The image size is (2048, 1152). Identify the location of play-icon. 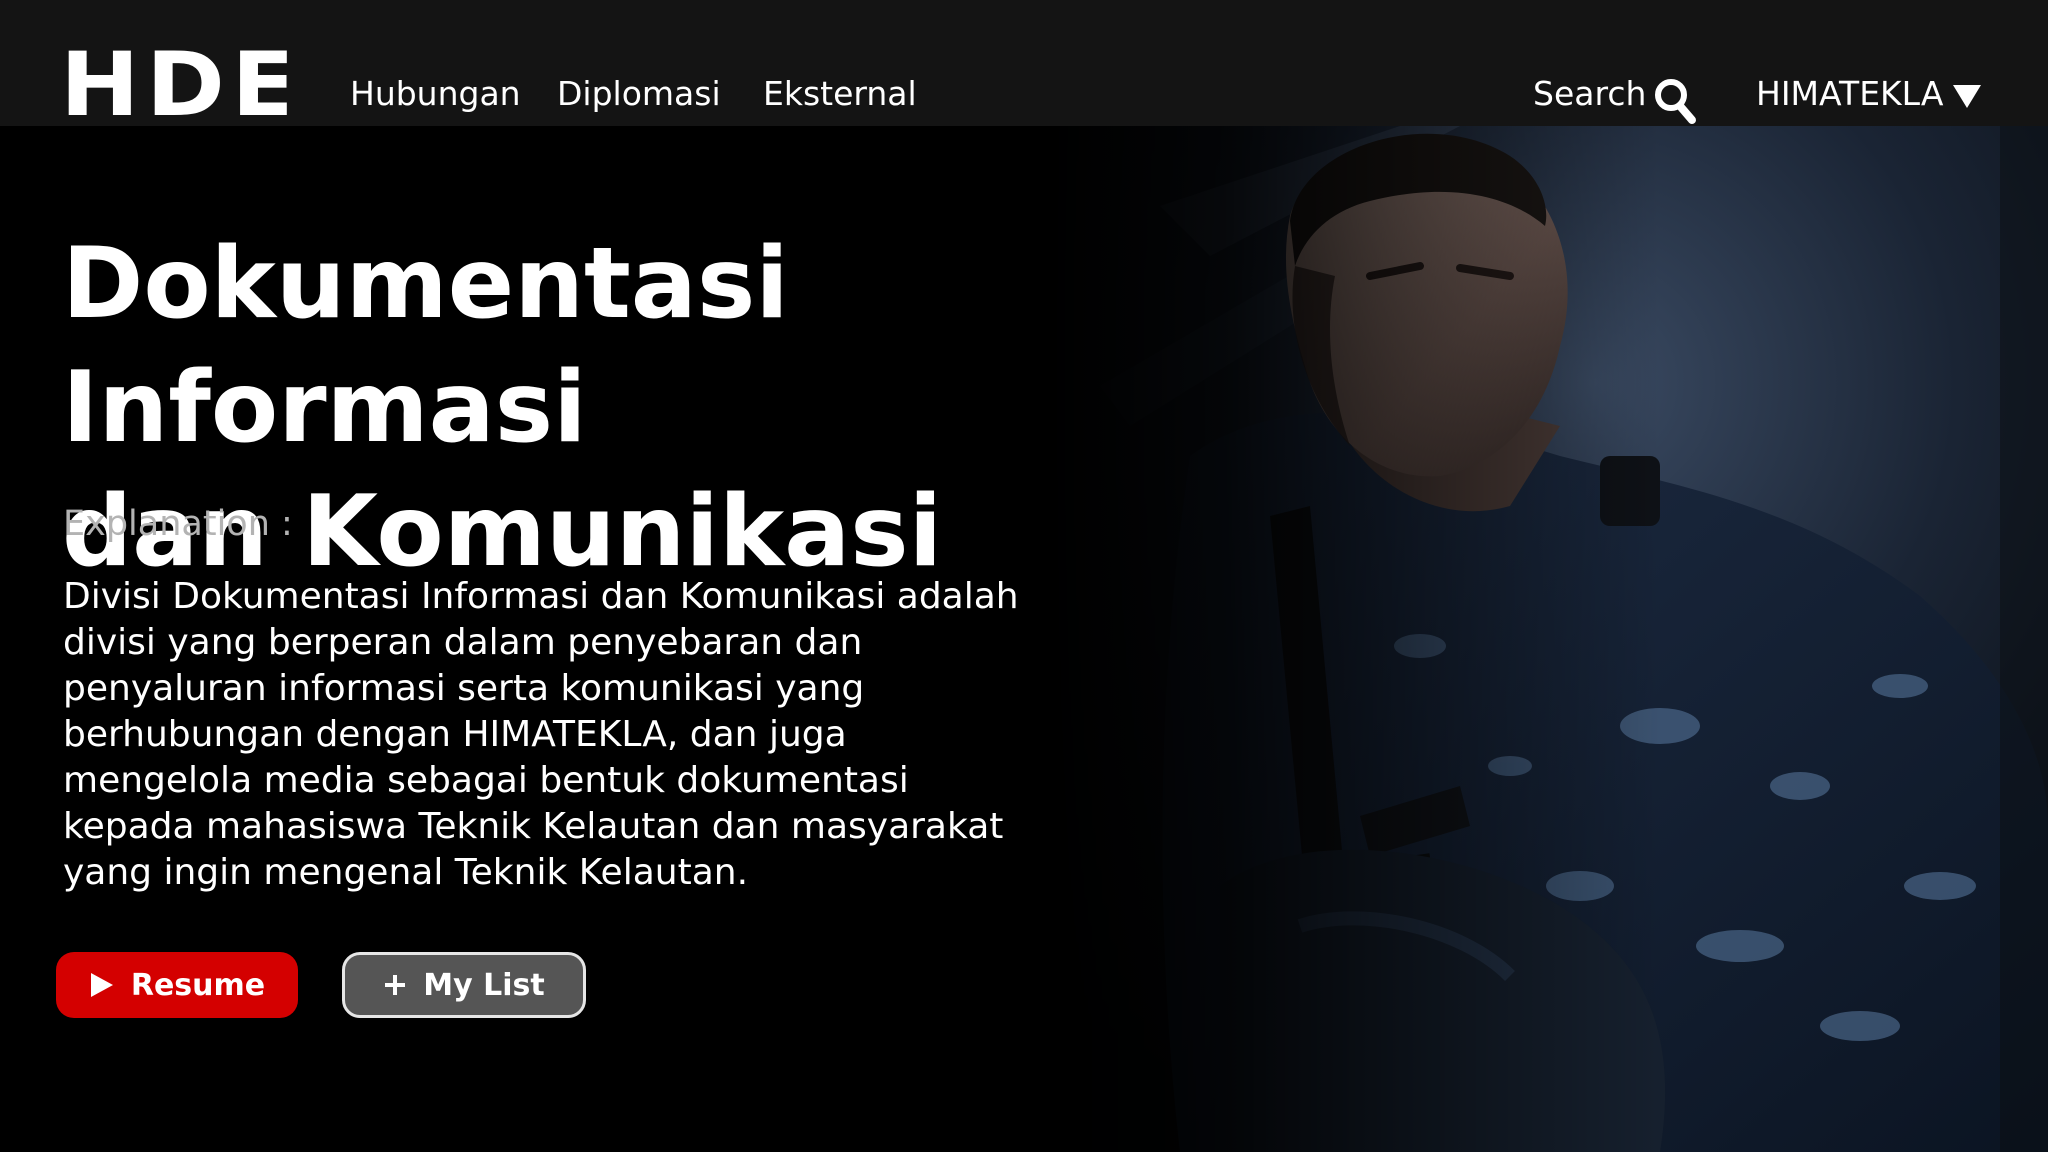
(102, 985).